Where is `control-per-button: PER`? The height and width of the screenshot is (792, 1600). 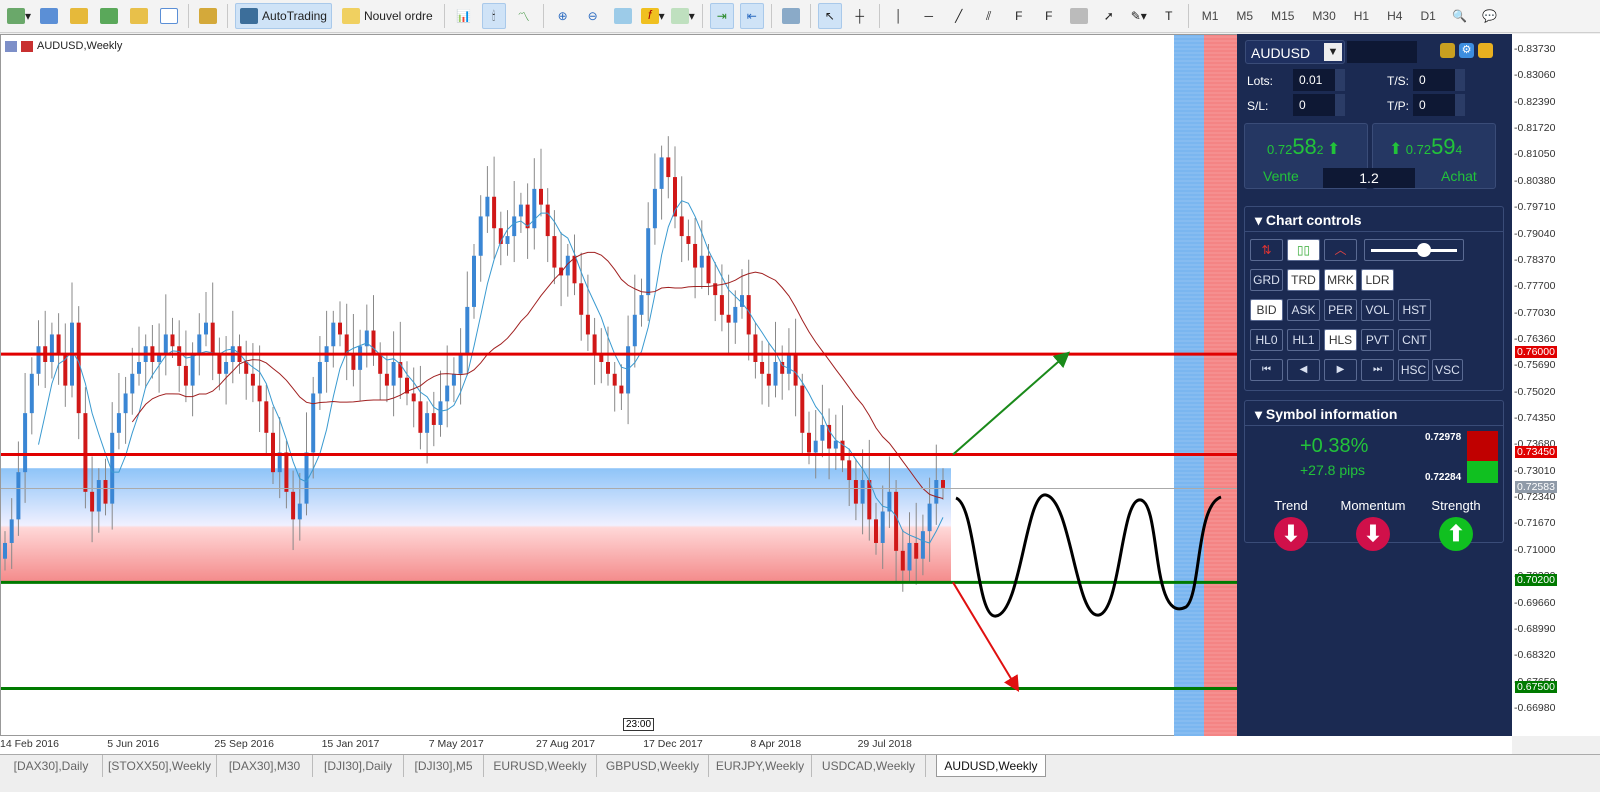
control-per-button: PER is located at coordinates (1340, 310).